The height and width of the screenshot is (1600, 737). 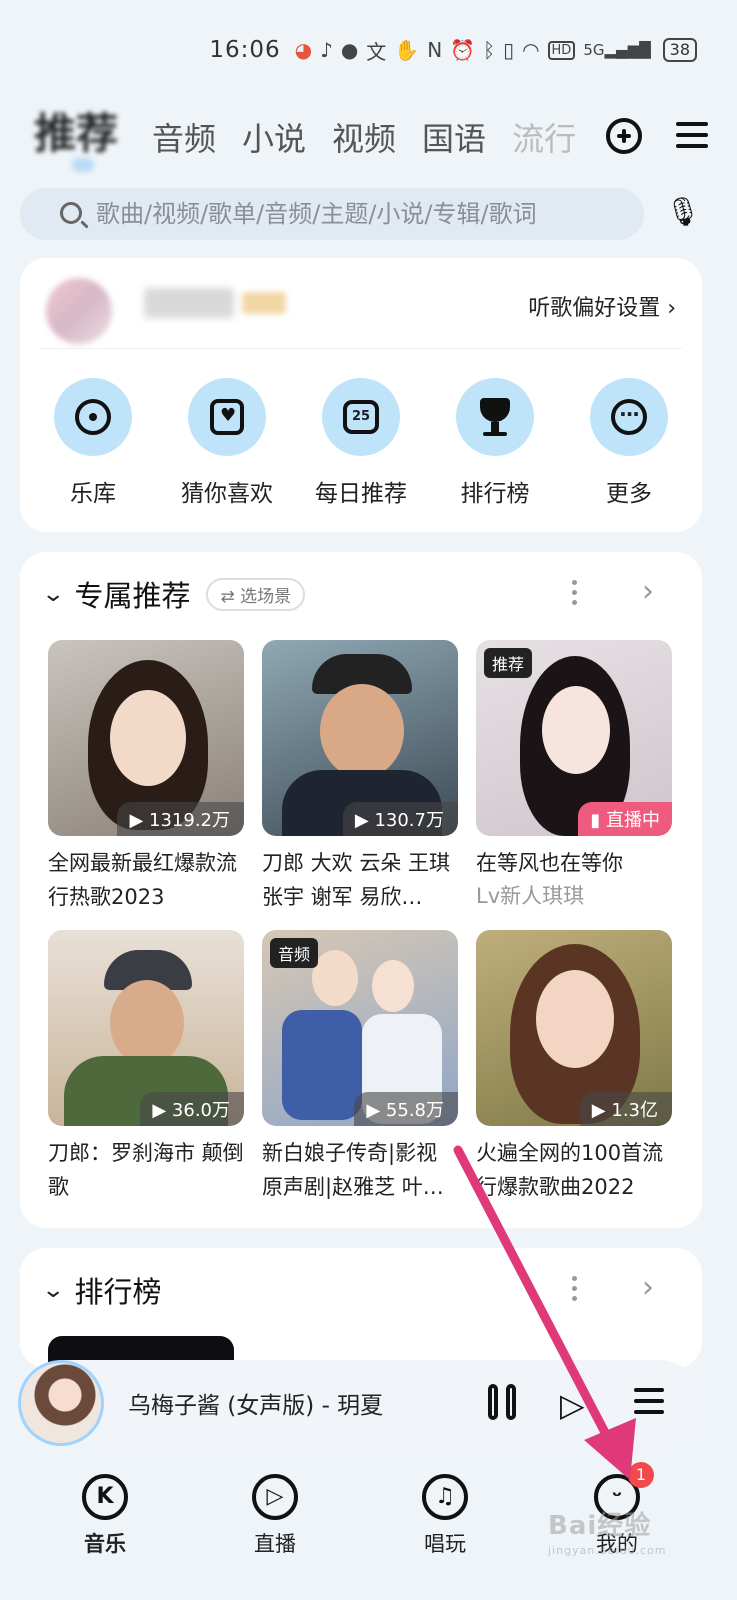 What do you see at coordinates (184, 137) in the screenshot?
I see `tab-audio: 音频` at bounding box center [184, 137].